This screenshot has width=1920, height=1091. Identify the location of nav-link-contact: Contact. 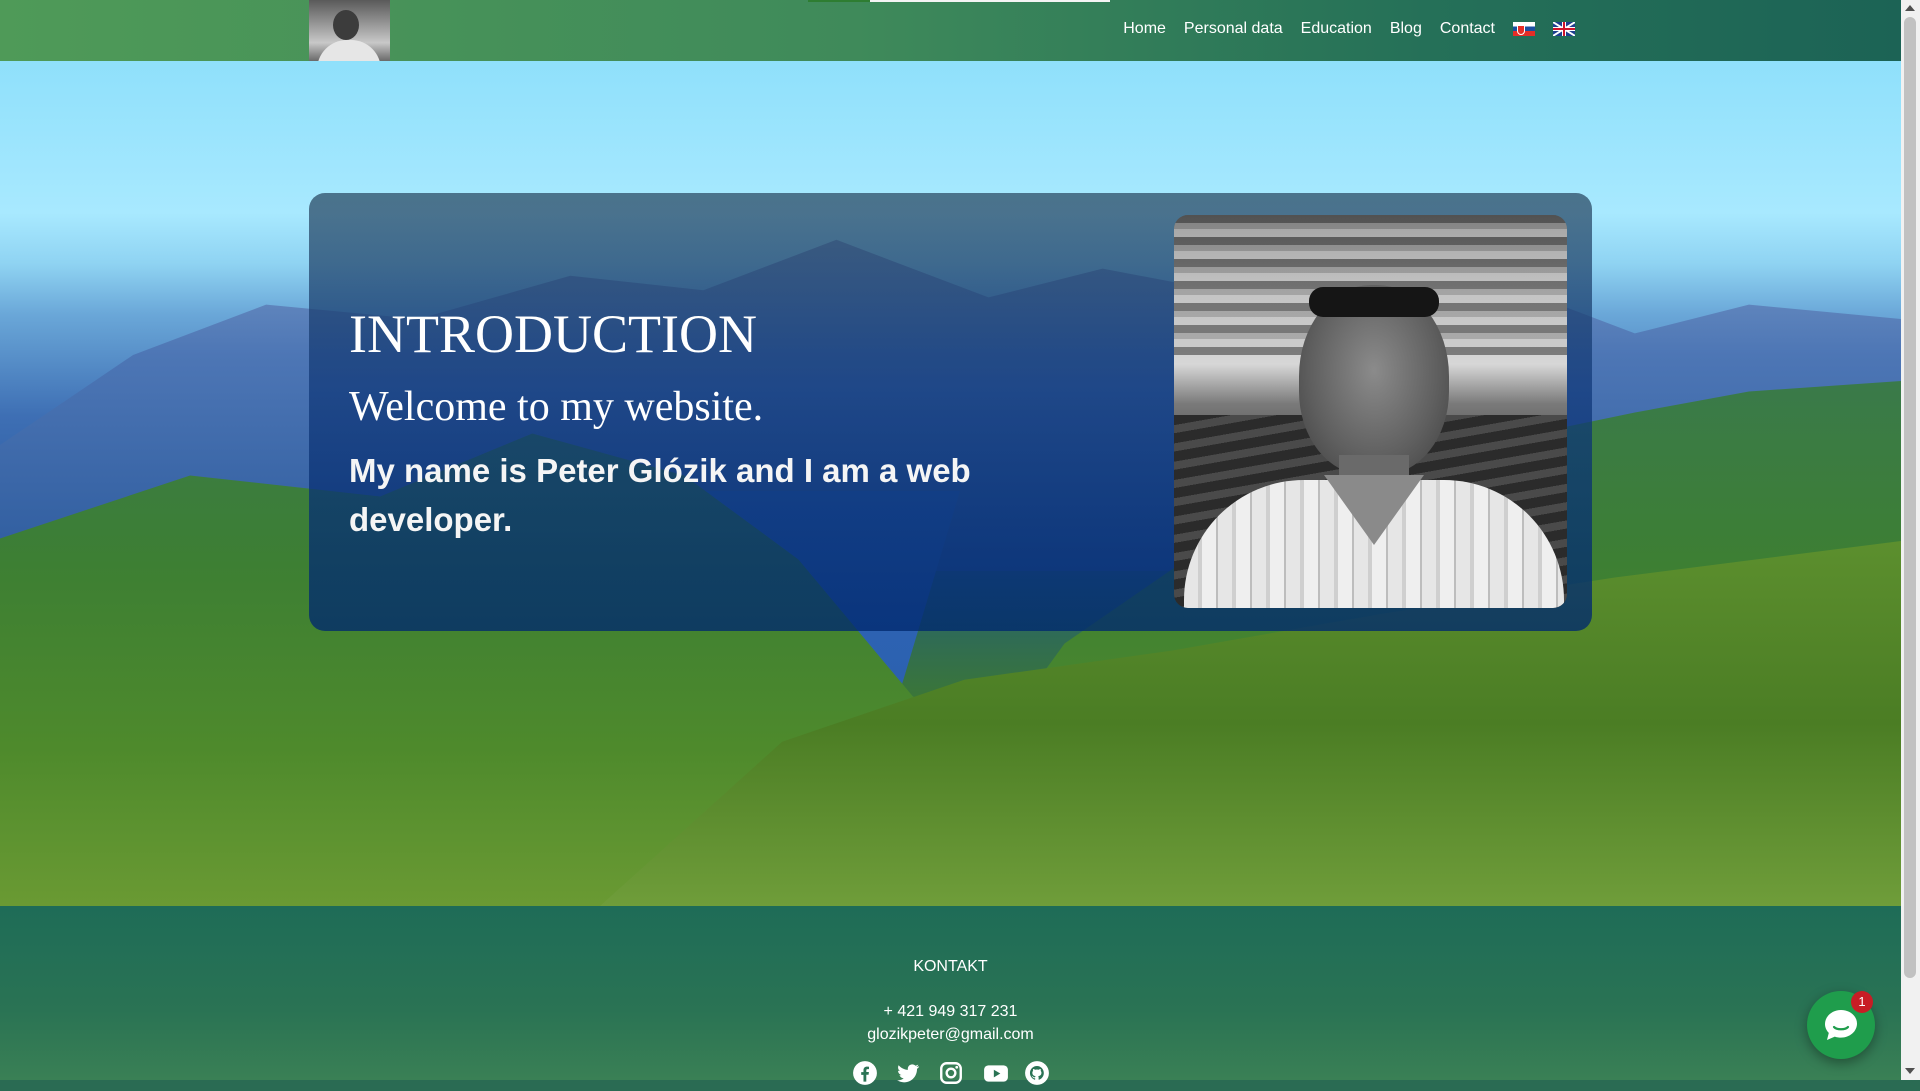
(1467, 29).